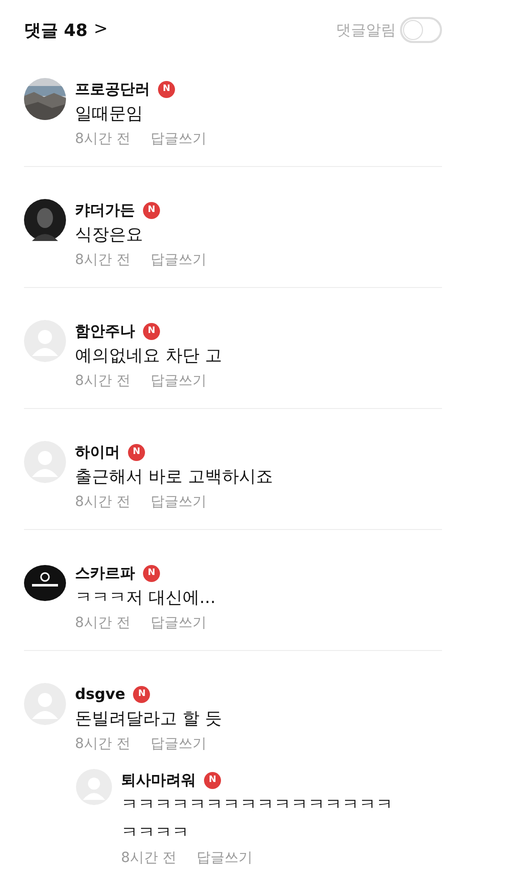  What do you see at coordinates (109, 235) in the screenshot?
I see `comment-text: 식장은요` at bounding box center [109, 235].